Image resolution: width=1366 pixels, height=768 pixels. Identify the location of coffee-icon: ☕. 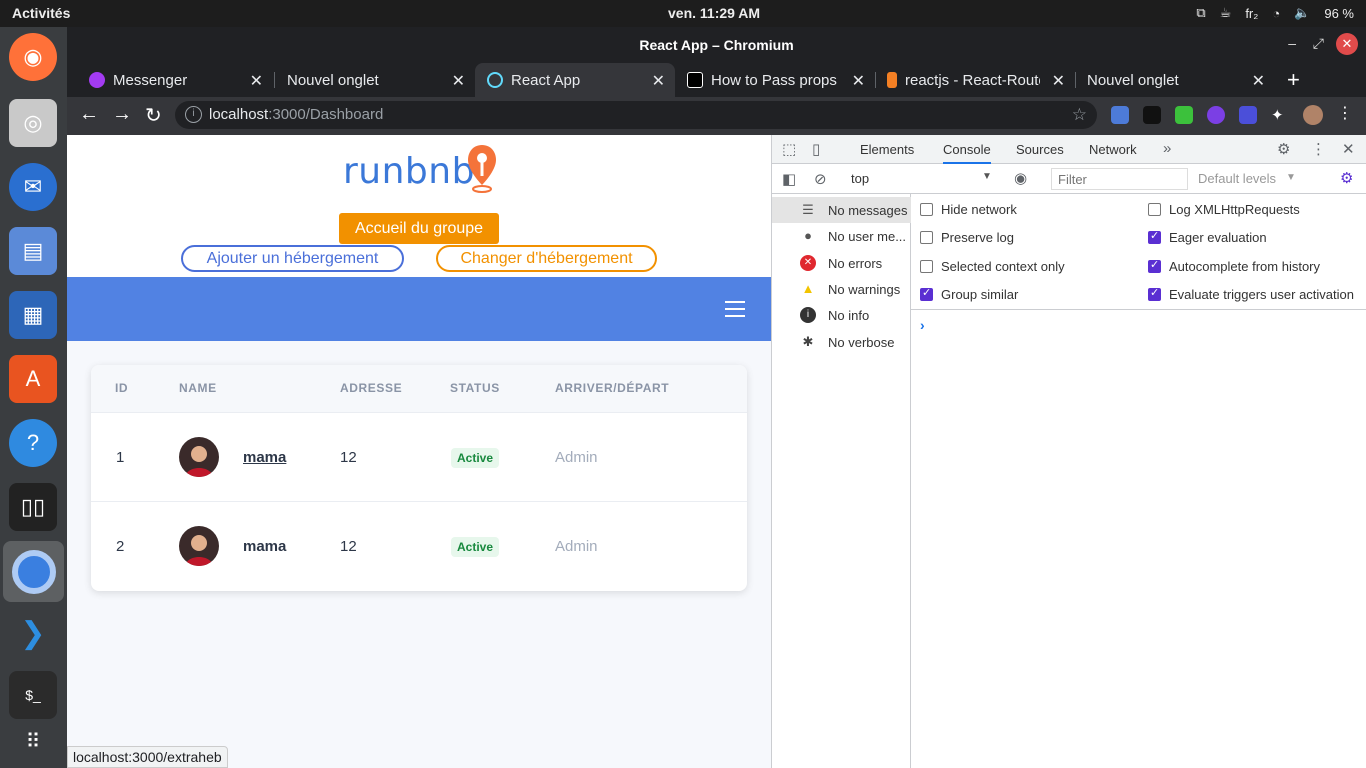
(1226, 13).